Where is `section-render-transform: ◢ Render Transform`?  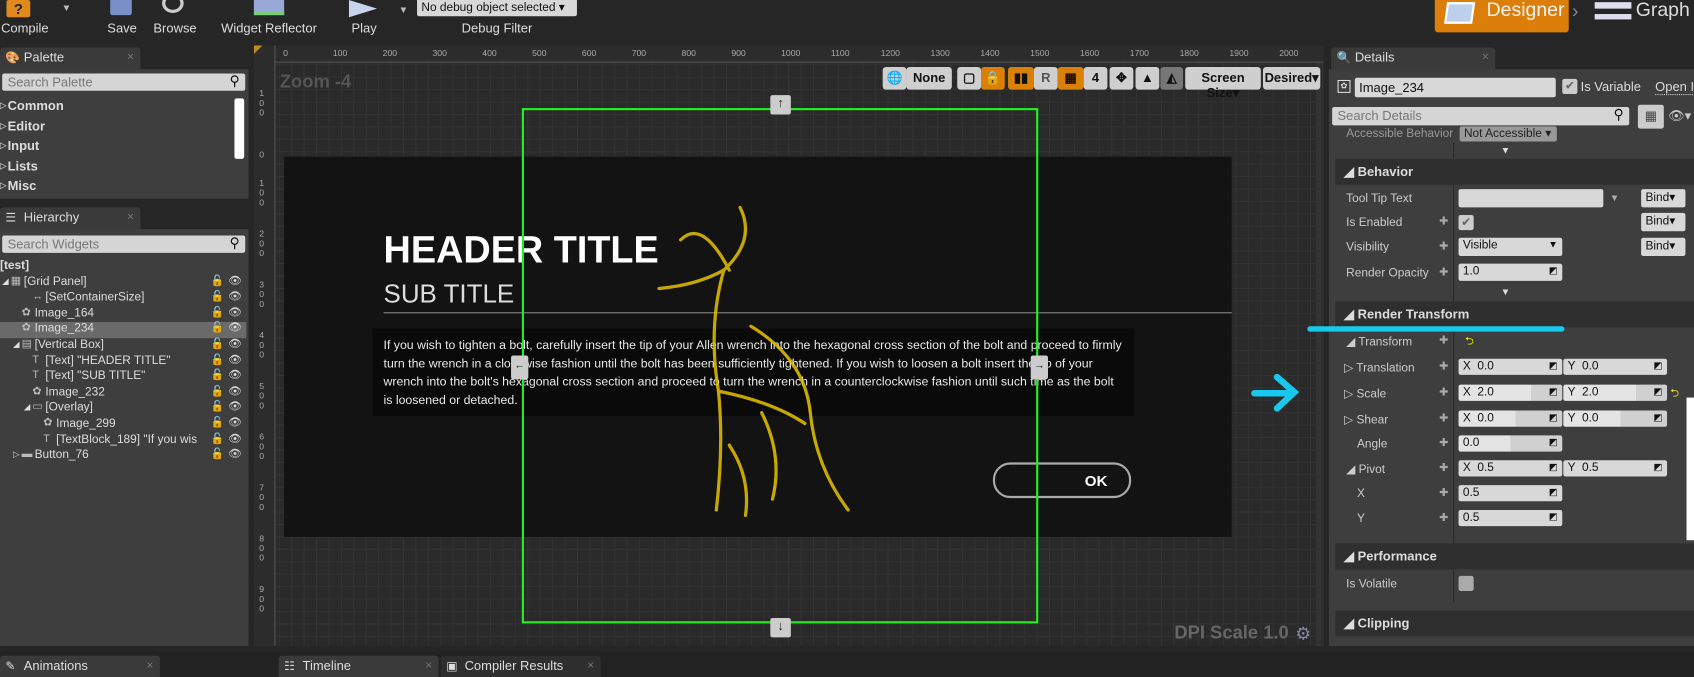
section-render-transform: ◢ Render Transform is located at coordinates (1514, 314).